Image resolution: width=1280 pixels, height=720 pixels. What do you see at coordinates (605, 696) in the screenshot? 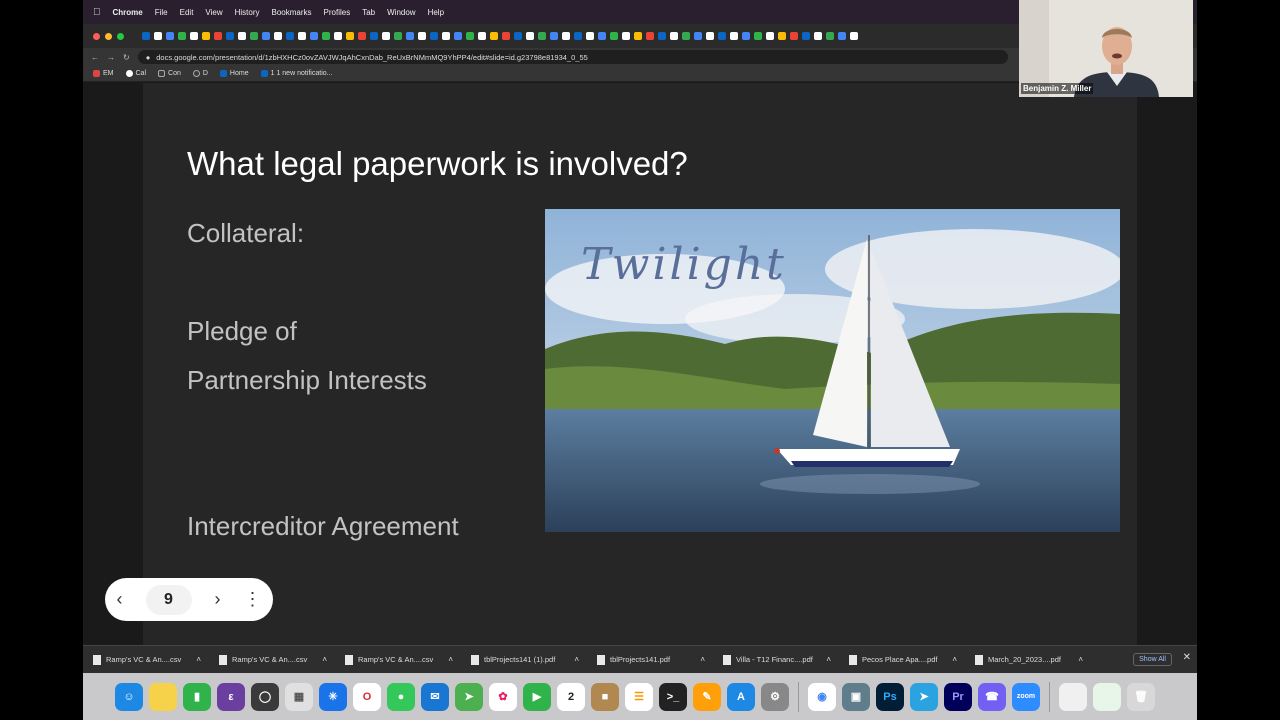
I see `contacts-icon: ■` at bounding box center [605, 696].